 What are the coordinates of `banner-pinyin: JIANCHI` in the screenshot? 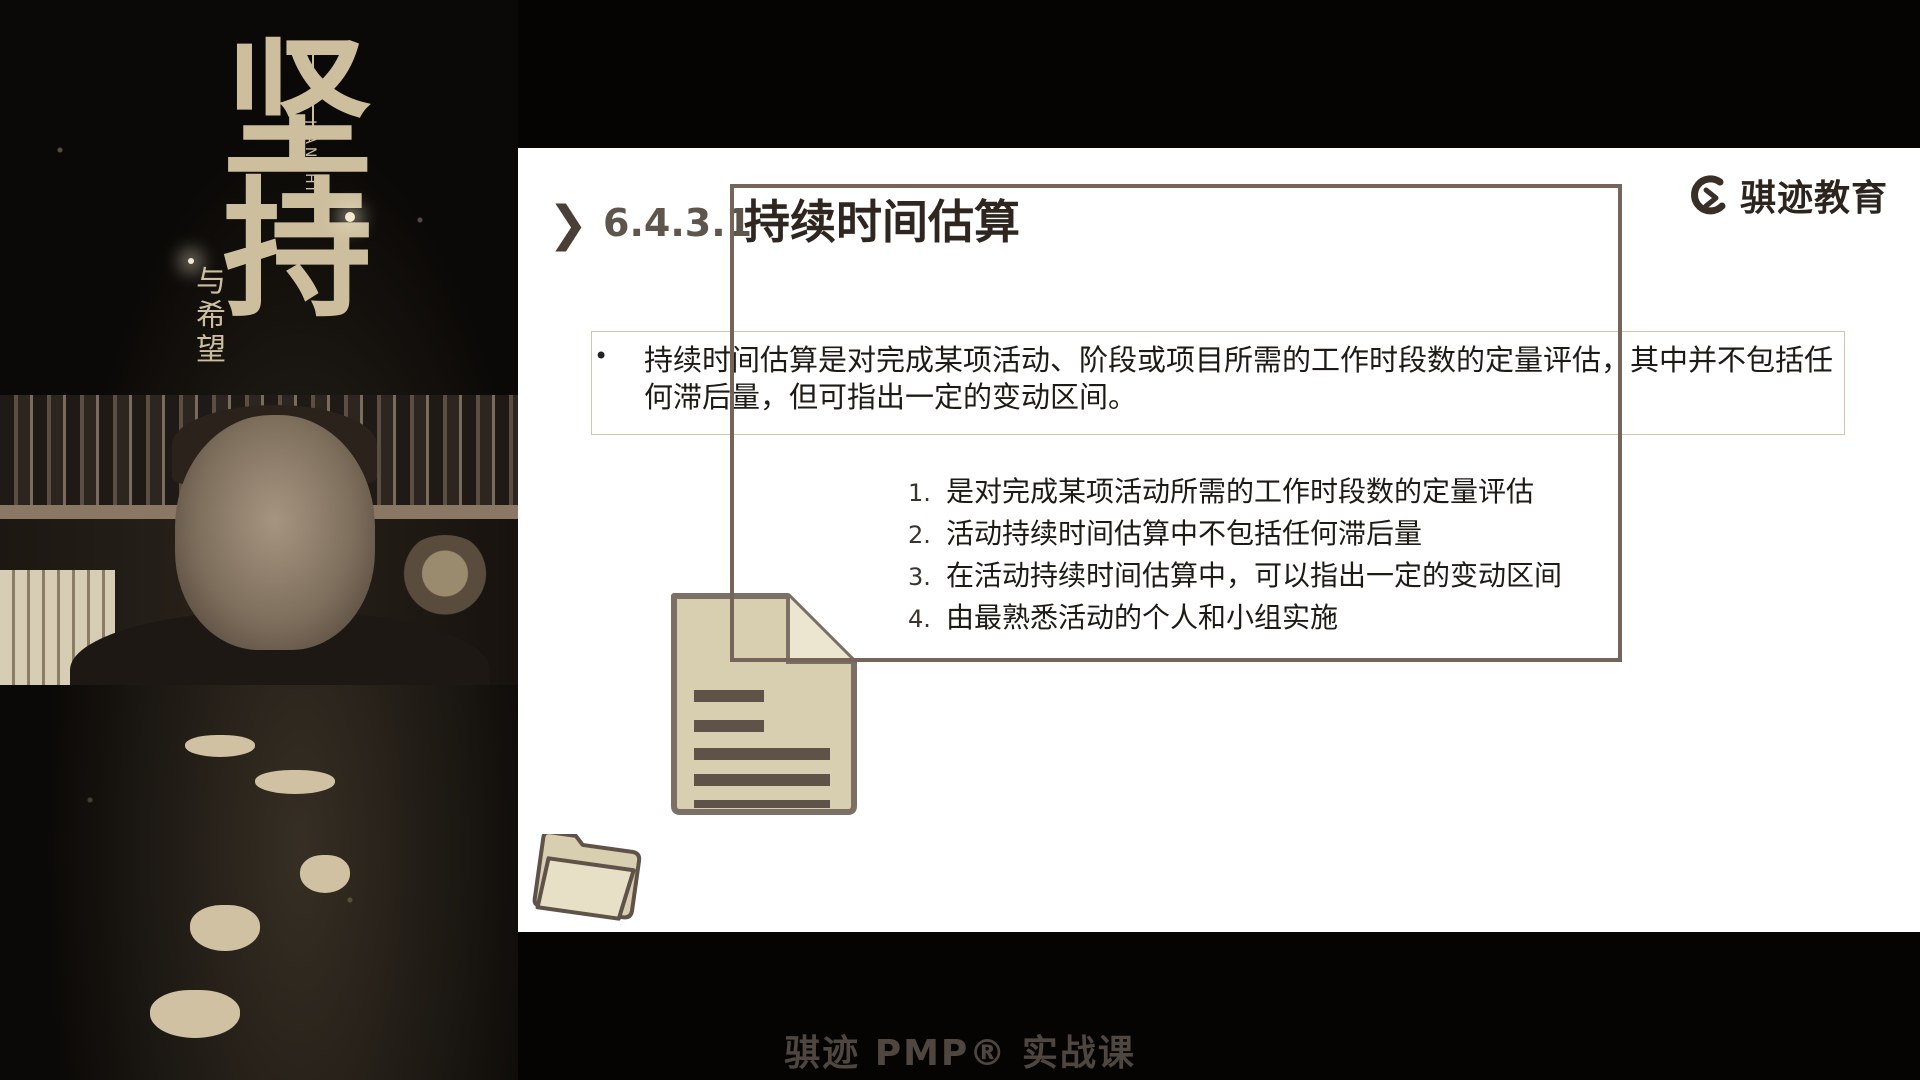 It's located at (310, 157).